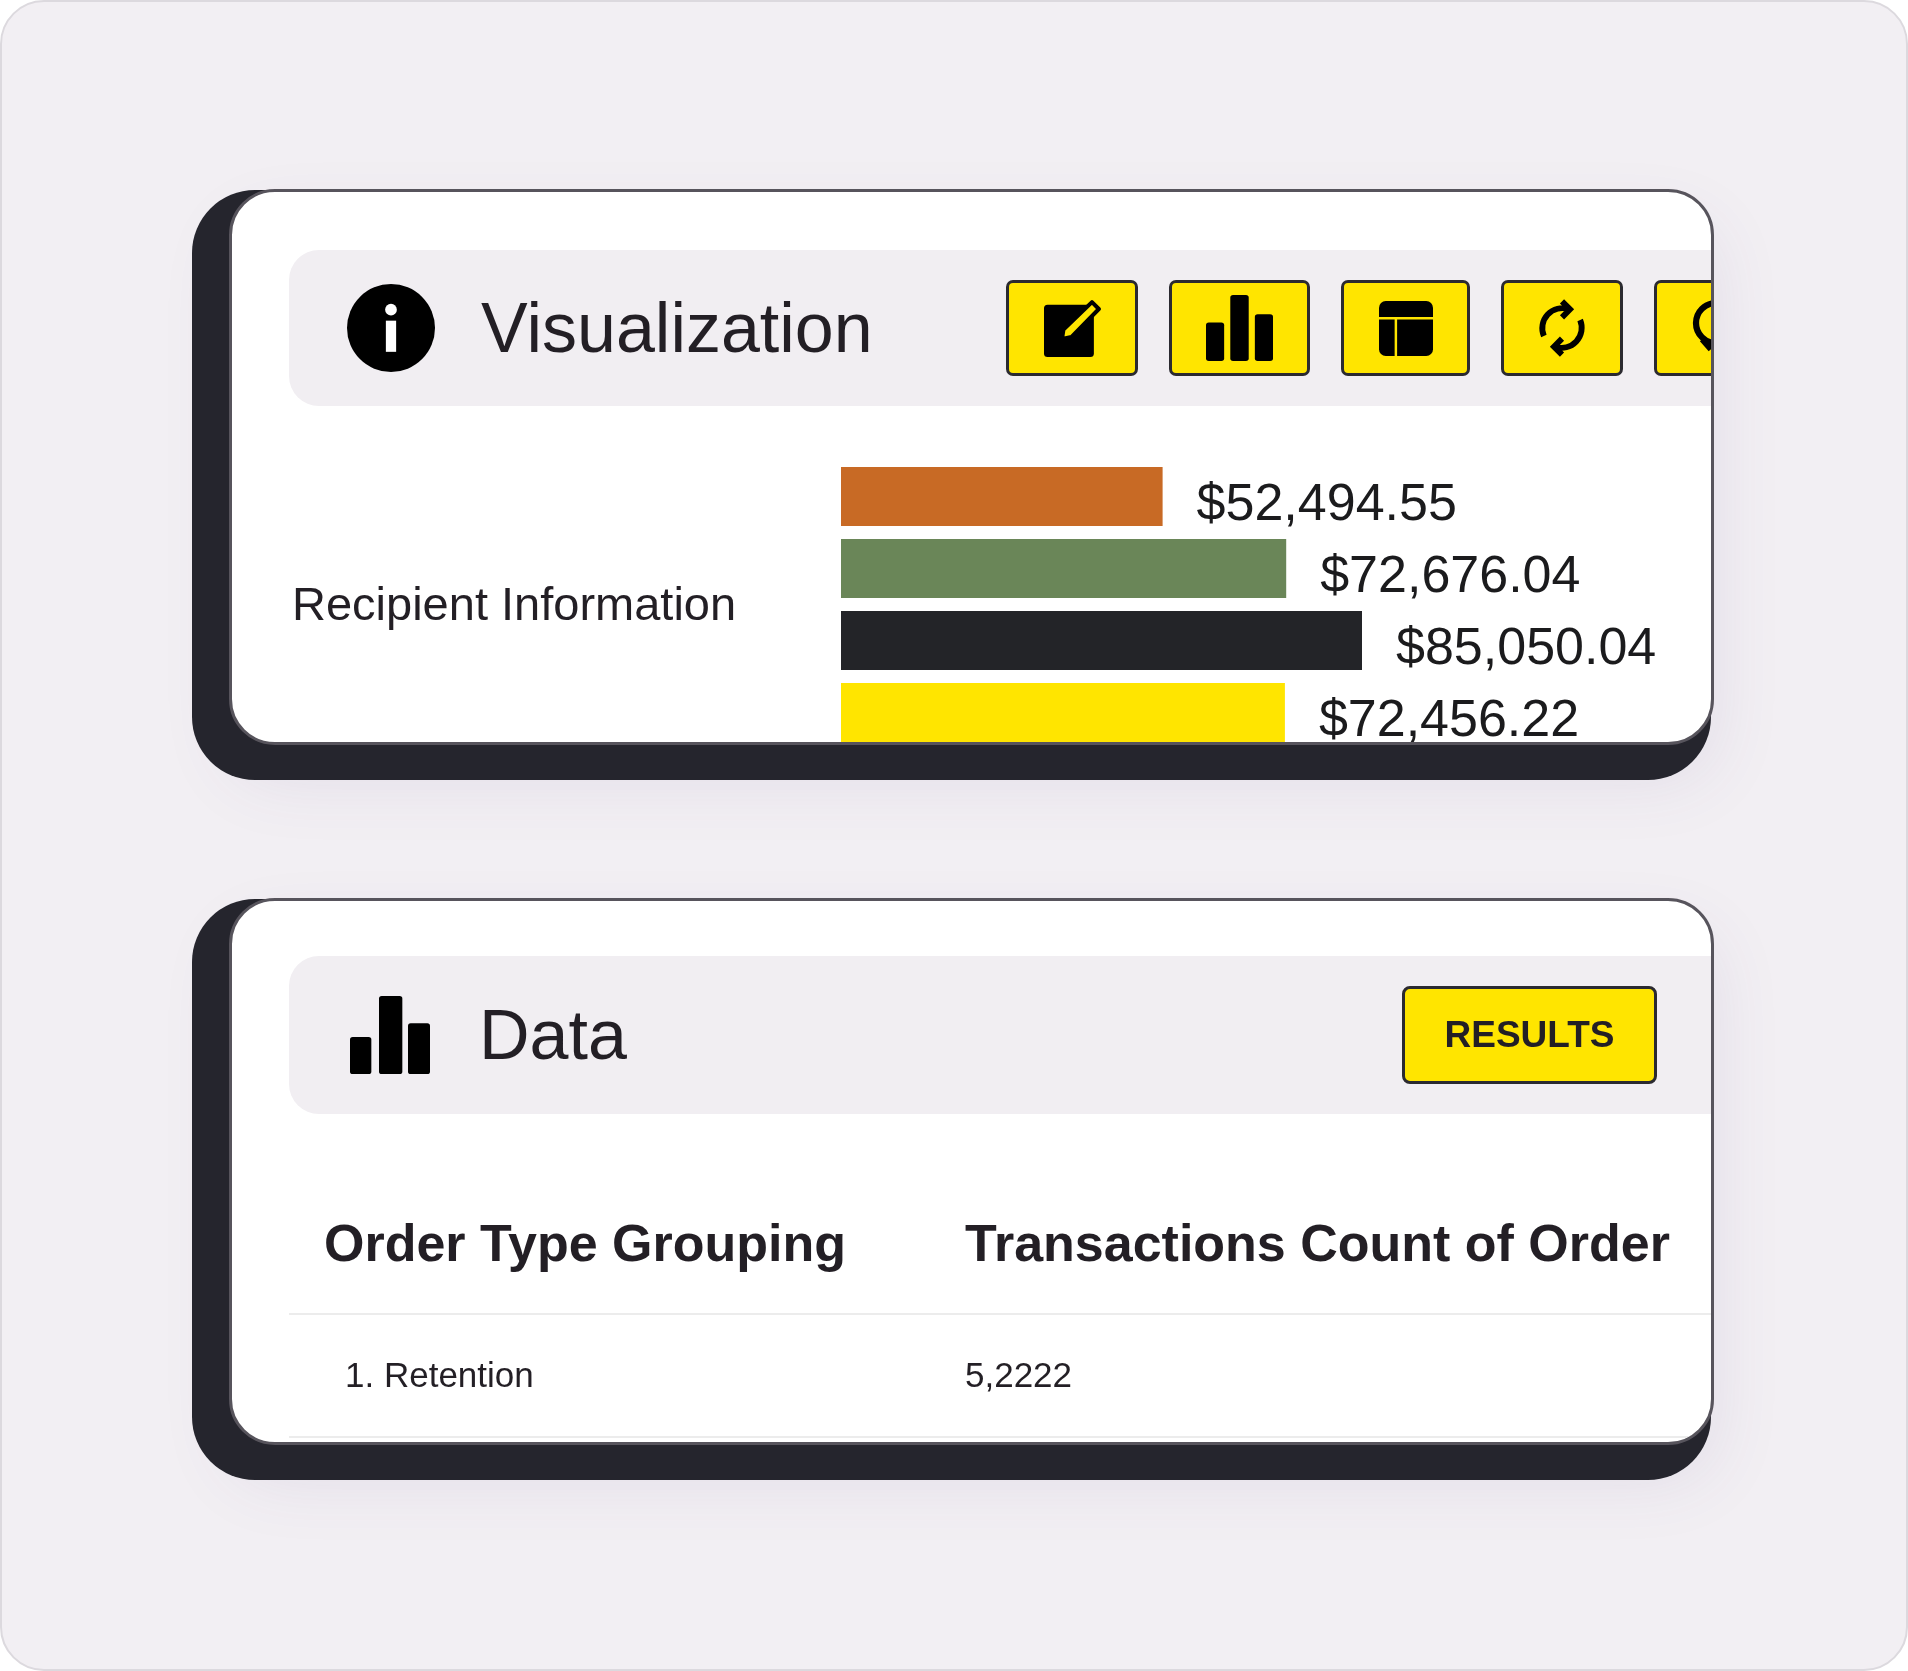  Describe the element at coordinates (1682, 328) in the screenshot. I see `search-button` at that location.